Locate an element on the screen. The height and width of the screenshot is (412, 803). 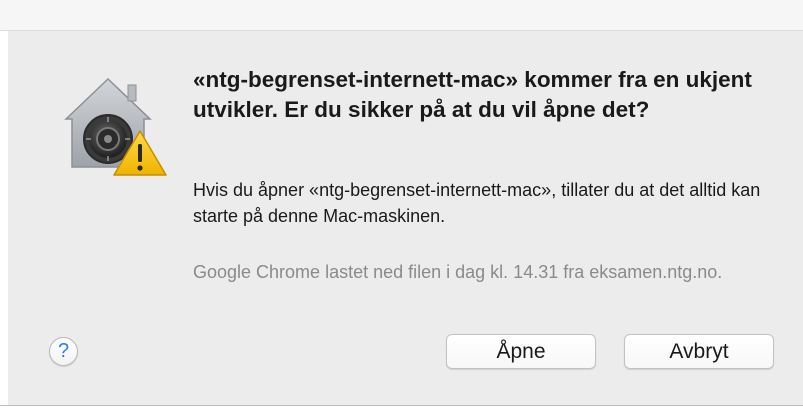
cancel-button-label: Avbryt is located at coordinates (699, 351).